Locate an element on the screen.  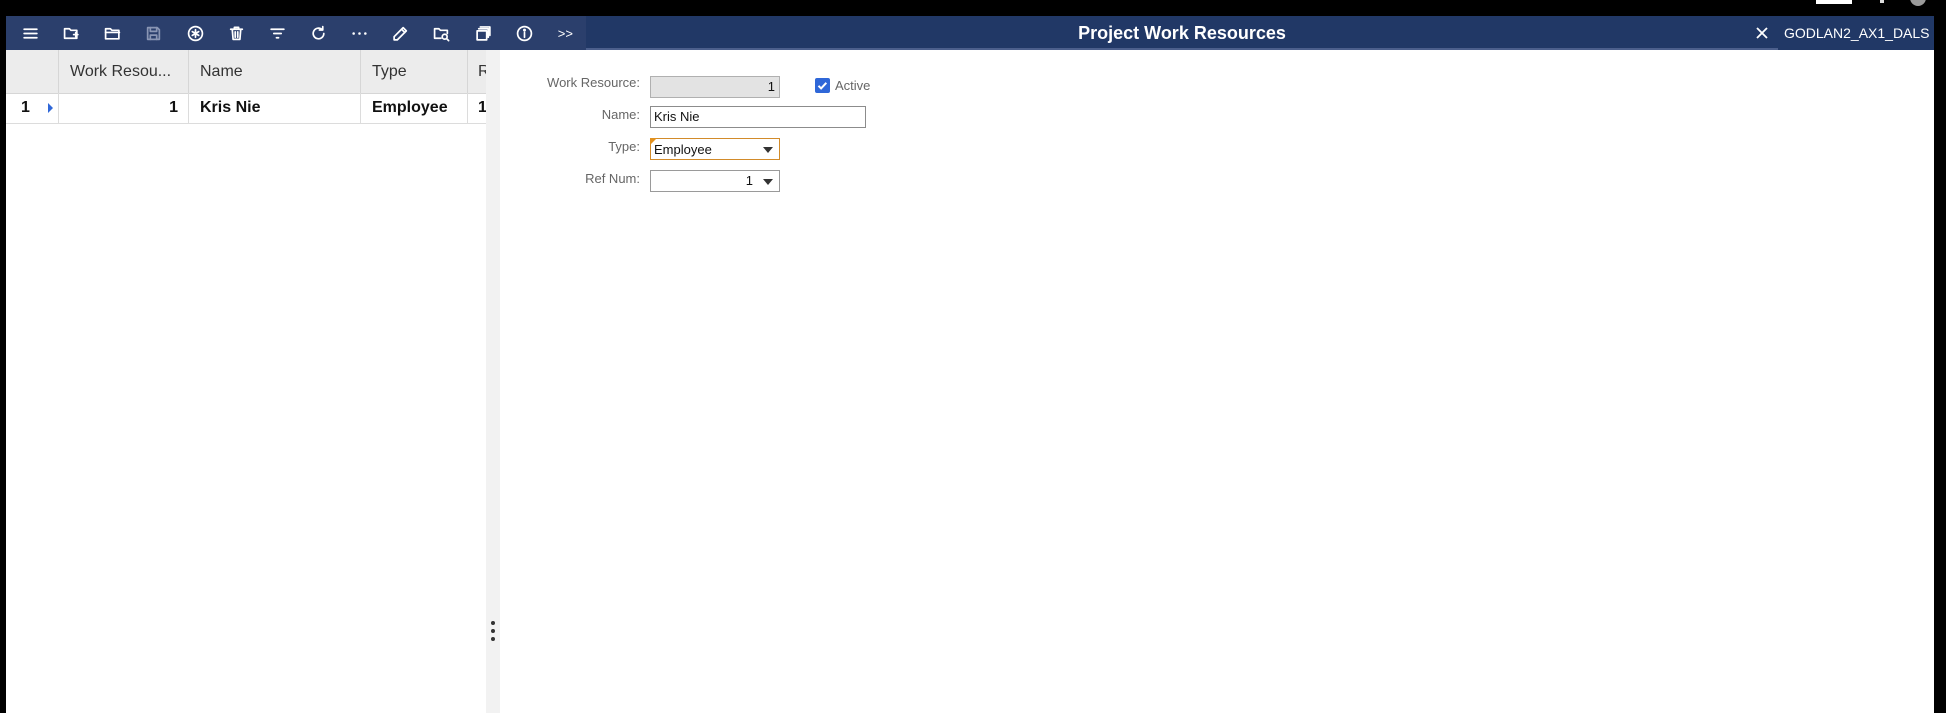
refresh-button is located at coordinates (318, 33).